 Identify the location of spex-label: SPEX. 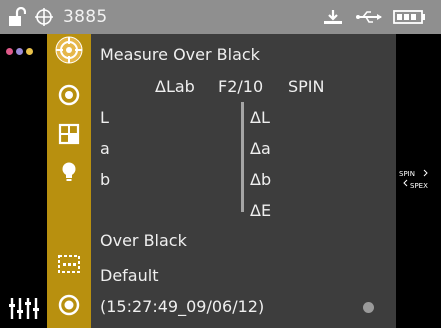
(419, 186).